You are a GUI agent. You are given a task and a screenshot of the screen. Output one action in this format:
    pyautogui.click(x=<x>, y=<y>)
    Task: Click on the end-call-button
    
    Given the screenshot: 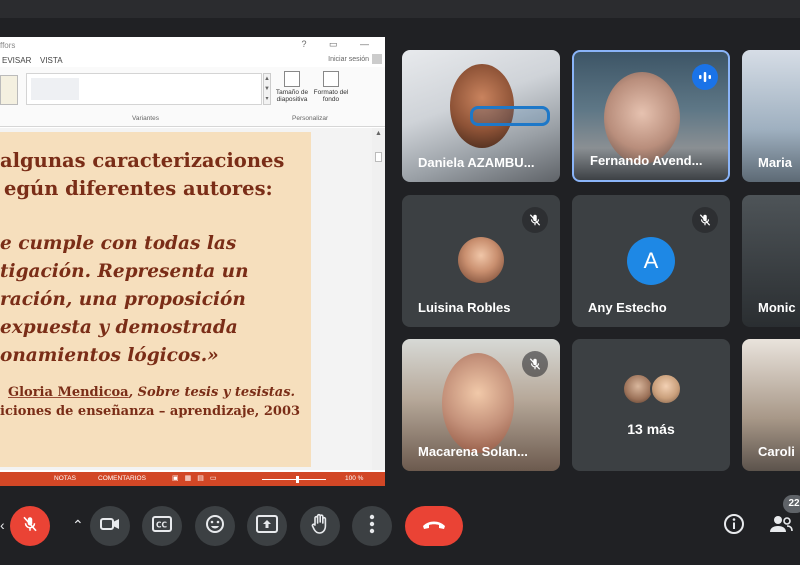 What is the action you would take?
    pyautogui.click(x=434, y=526)
    